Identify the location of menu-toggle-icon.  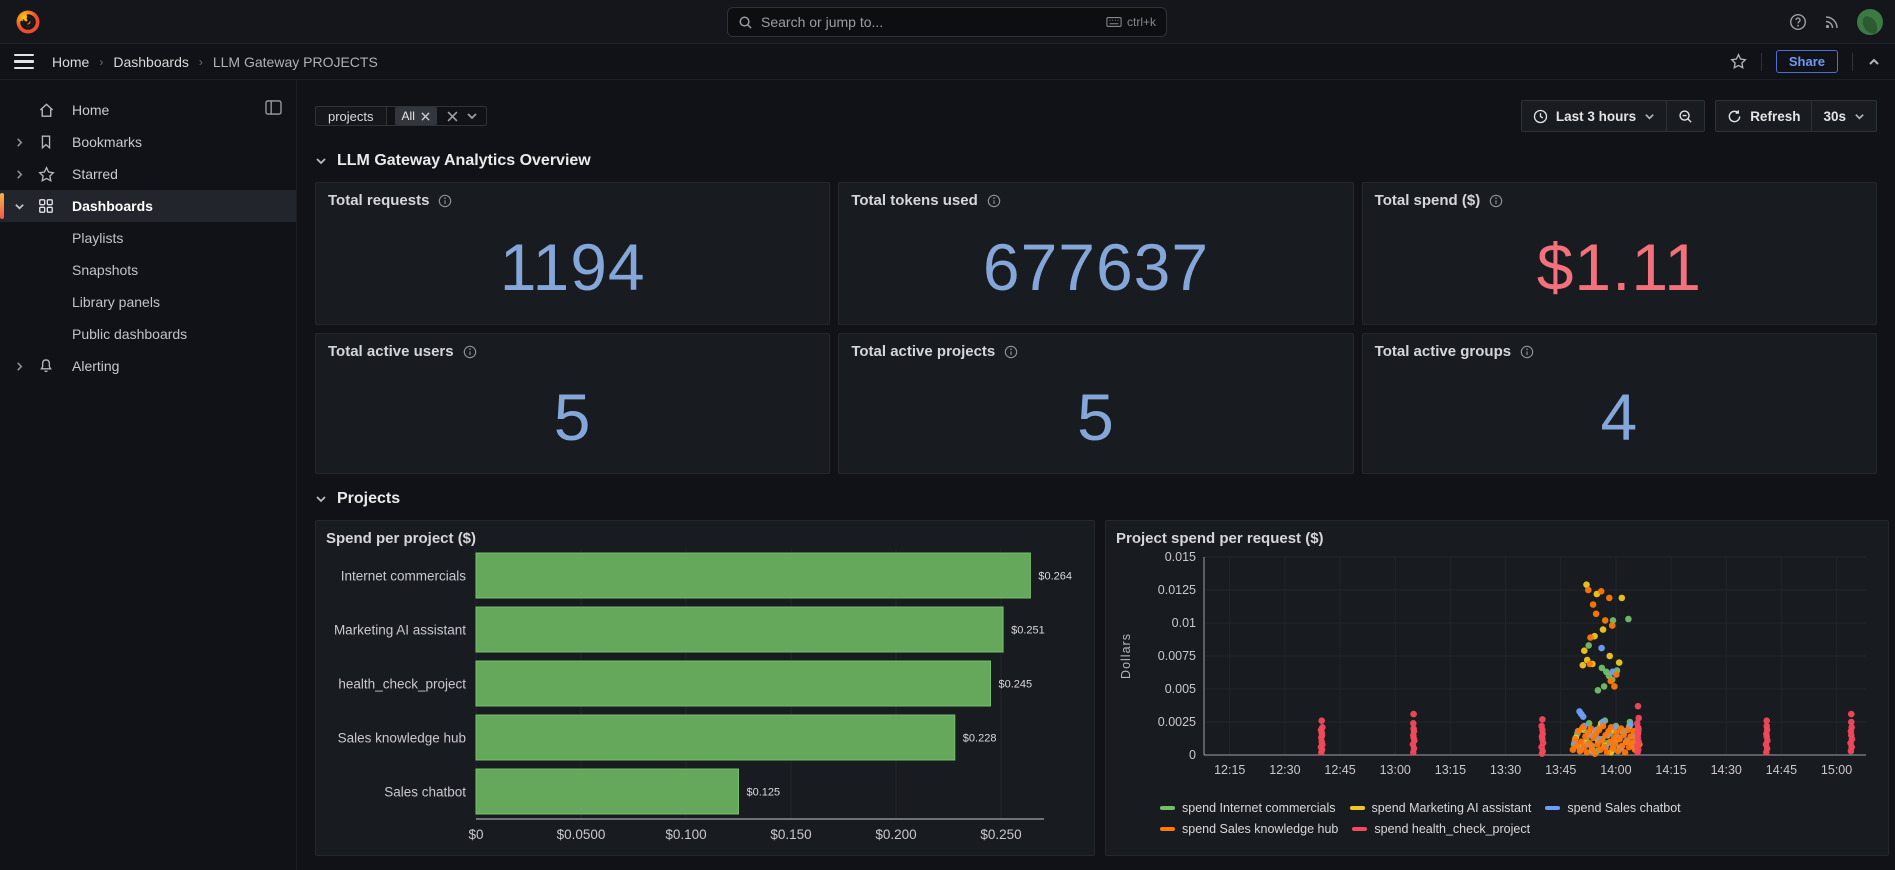
(24, 61).